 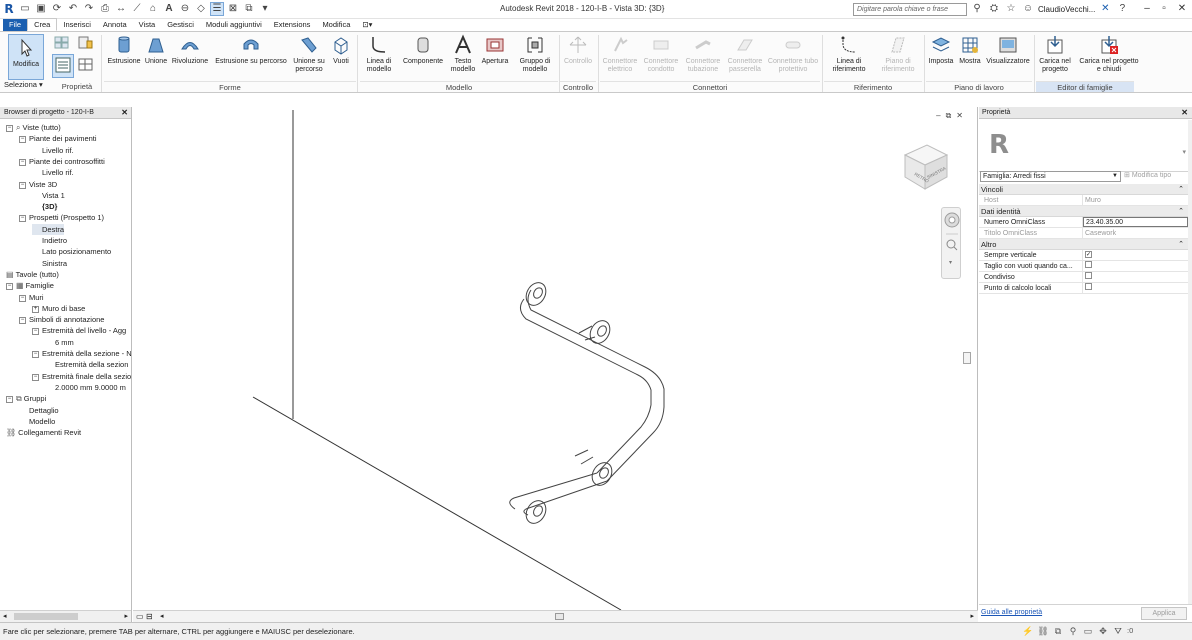 I want to click on properties-help-link: Guida alle proprietà, so click(x=1011, y=612).